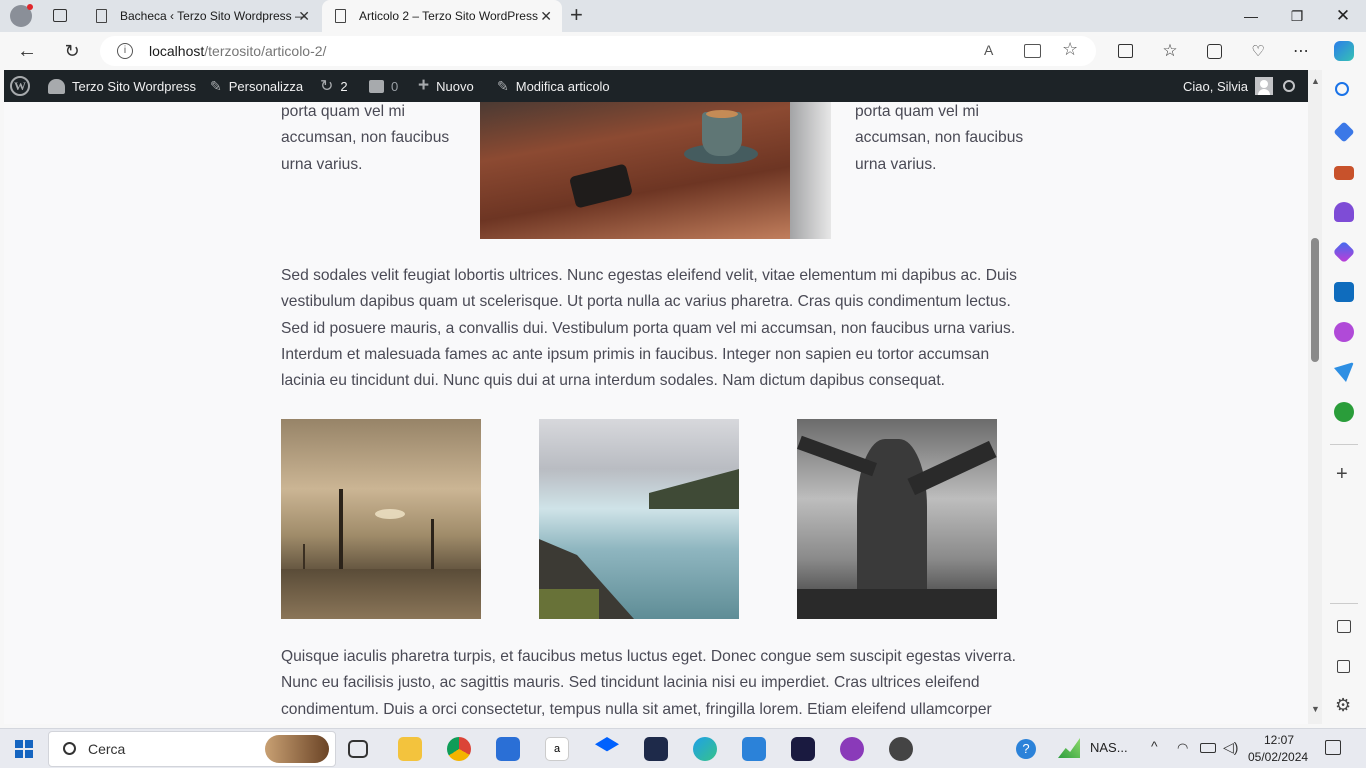  Describe the element at coordinates (1344, 332) in the screenshot. I see `designer-icon` at that location.